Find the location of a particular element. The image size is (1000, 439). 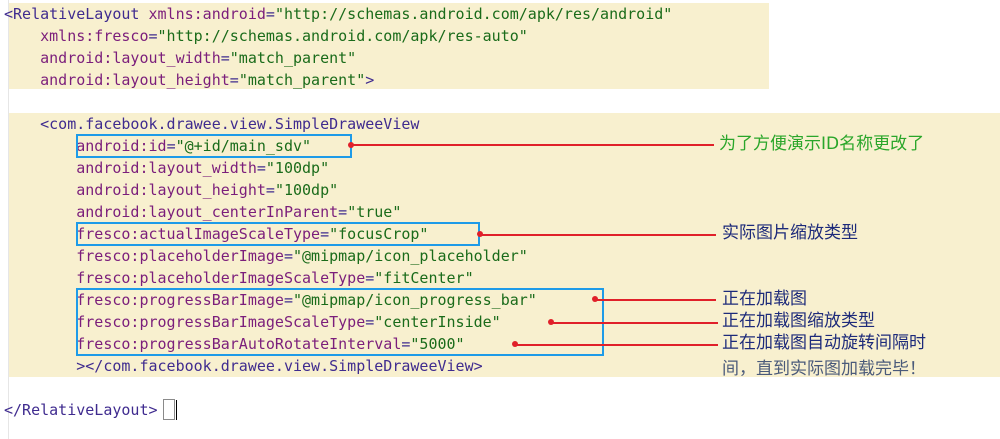

code-token-tag: </RelativeLayout> is located at coordinates (81, 410).